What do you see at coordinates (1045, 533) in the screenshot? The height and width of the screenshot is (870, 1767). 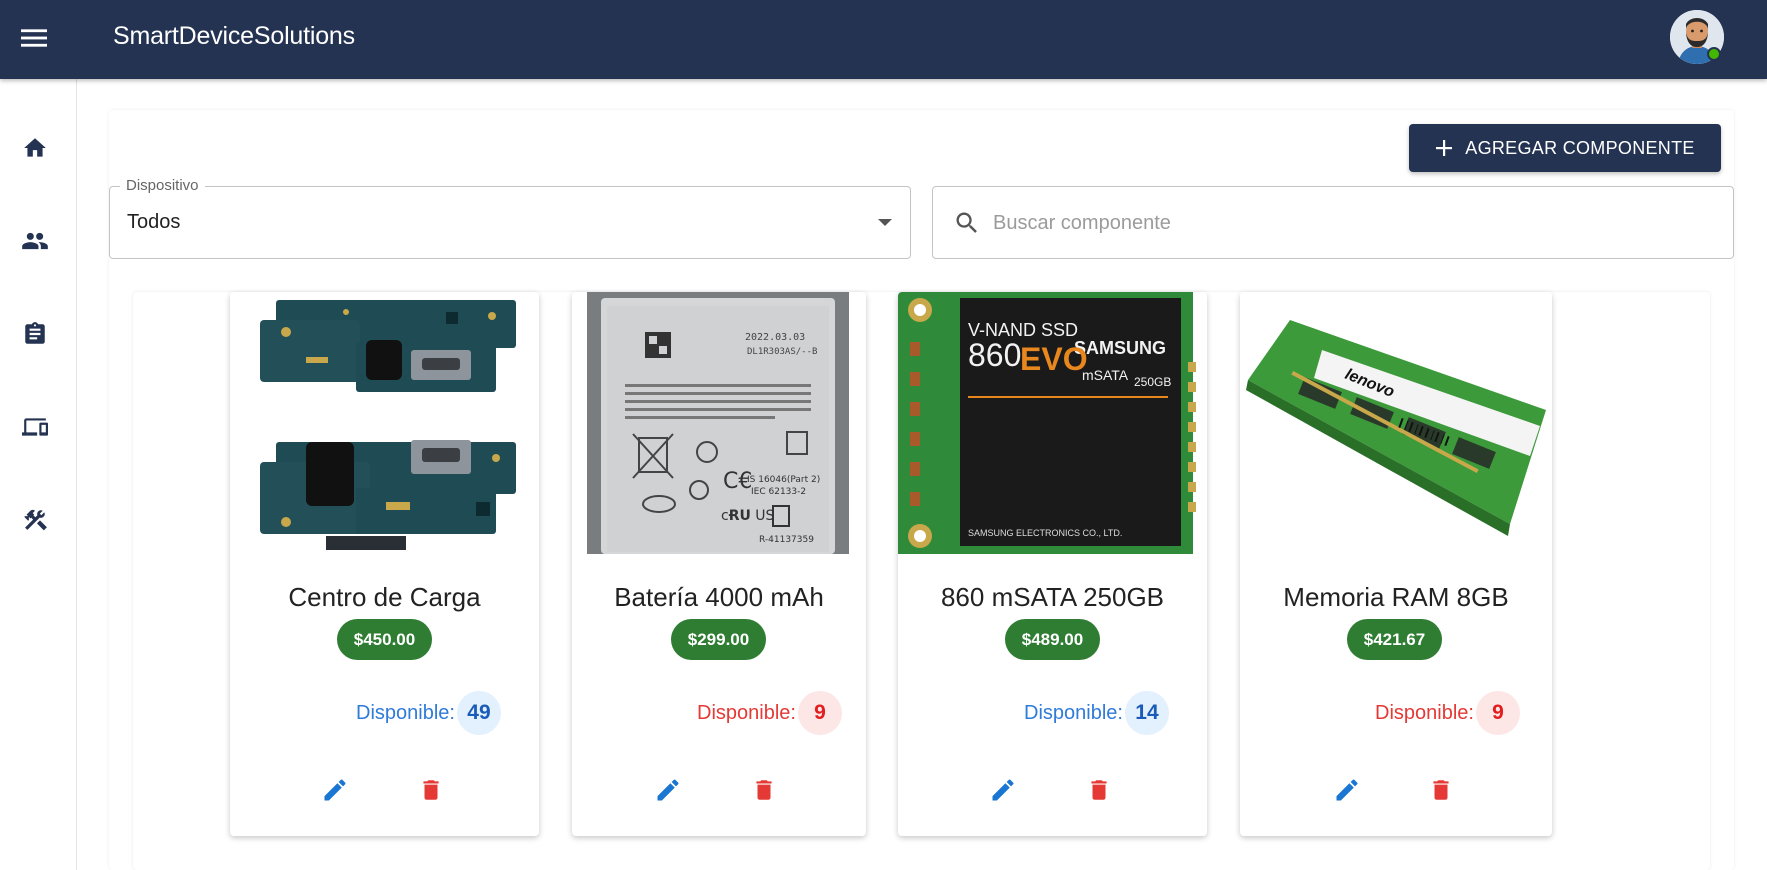 I see `ssd-maker-text: SAMSUNG ELECTRONICS CO., LTD.` at bounding box center [1045, 533].